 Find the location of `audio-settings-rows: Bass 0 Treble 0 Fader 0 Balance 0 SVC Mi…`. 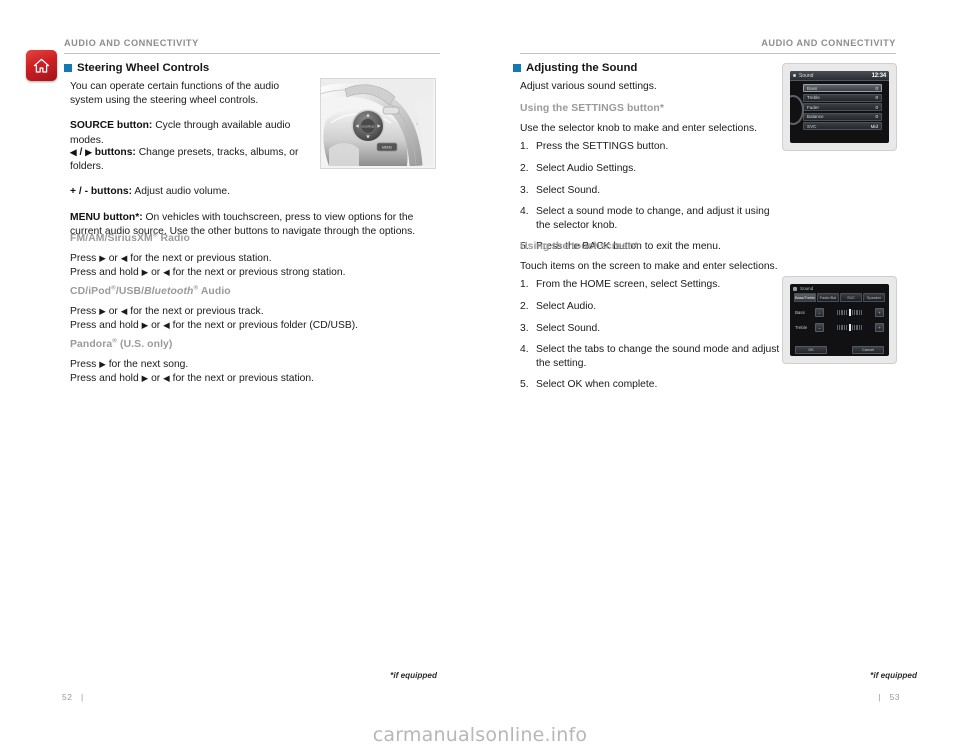

audio-settings-rows: Bass 0 Treble 0 Fader 0 Balance 0 SVC Mi… is located at coordinates (839, 105).